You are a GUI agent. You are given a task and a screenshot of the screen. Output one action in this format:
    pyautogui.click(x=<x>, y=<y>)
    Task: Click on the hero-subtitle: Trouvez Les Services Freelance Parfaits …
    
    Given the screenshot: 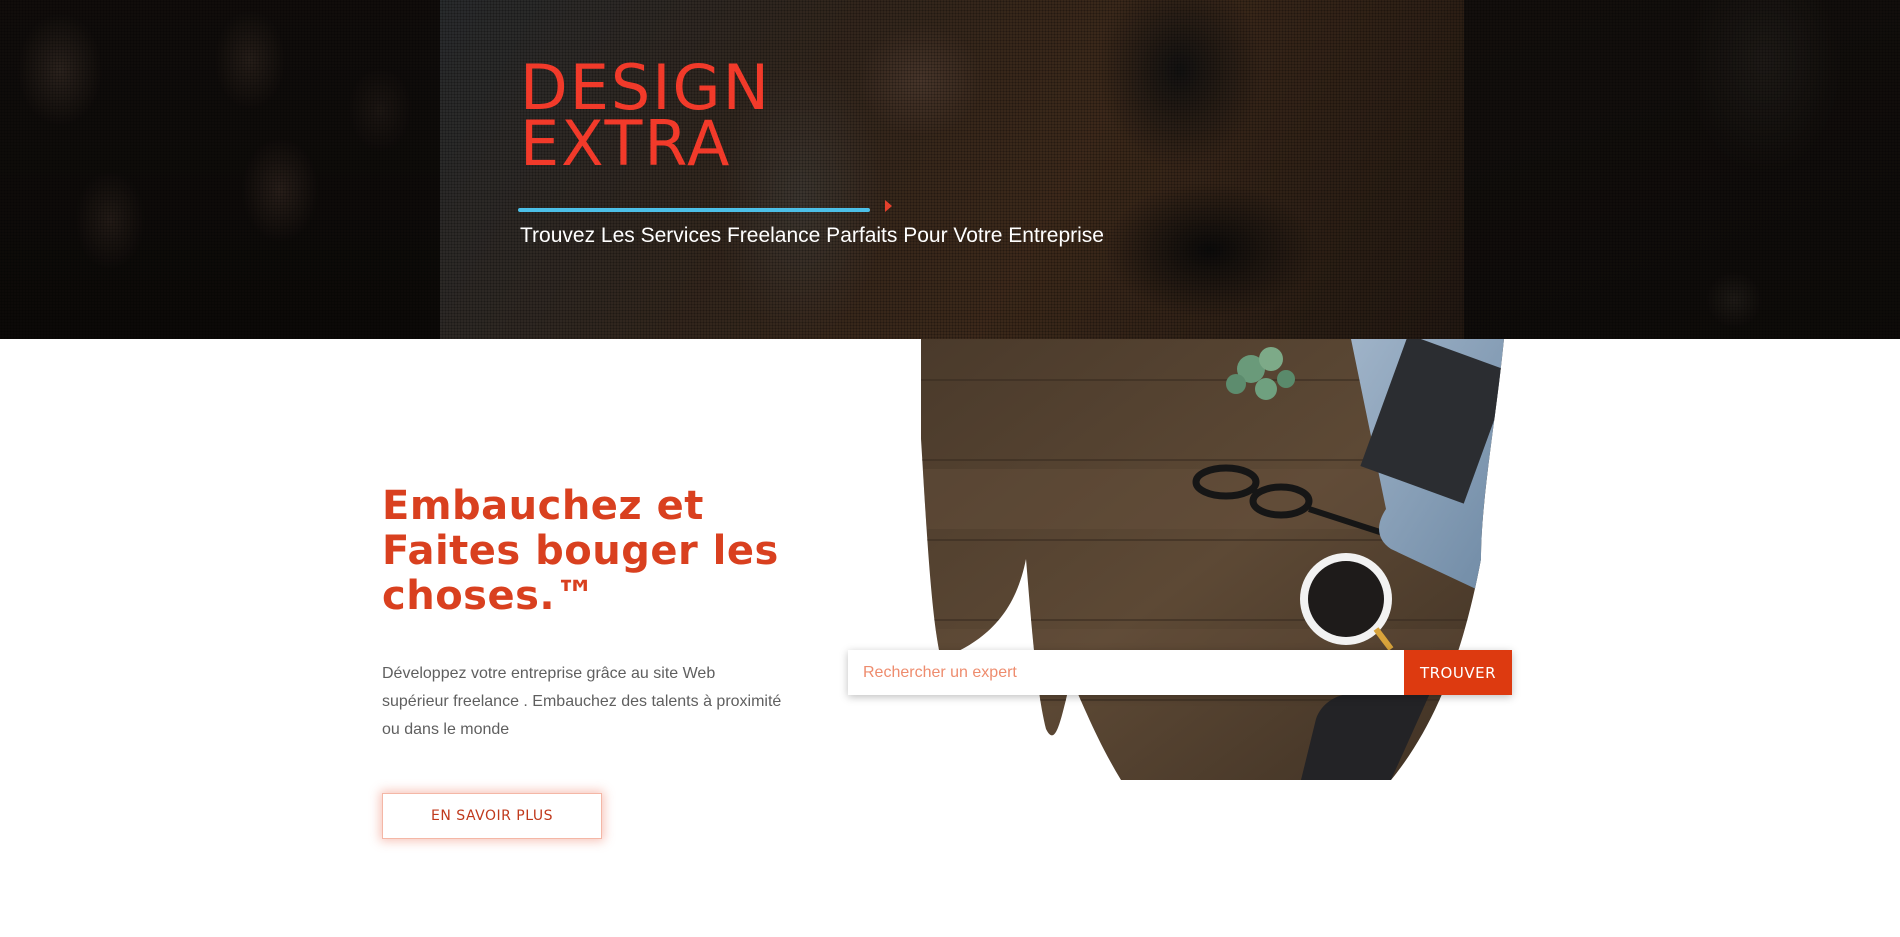 What is the action you would take?
    pyautogui.click(x=812, y=235)
    